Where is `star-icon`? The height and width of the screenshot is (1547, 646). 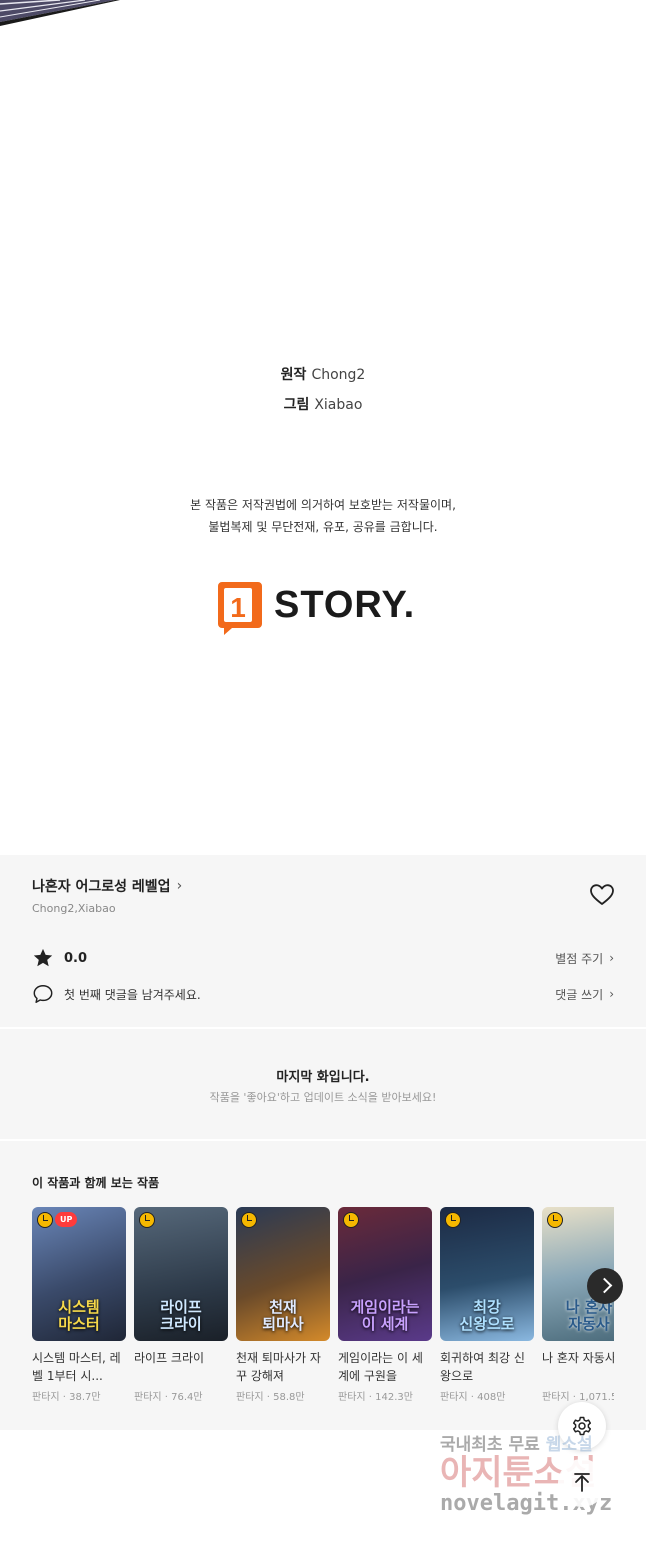
star-icon is located at coordinates (43, 957).